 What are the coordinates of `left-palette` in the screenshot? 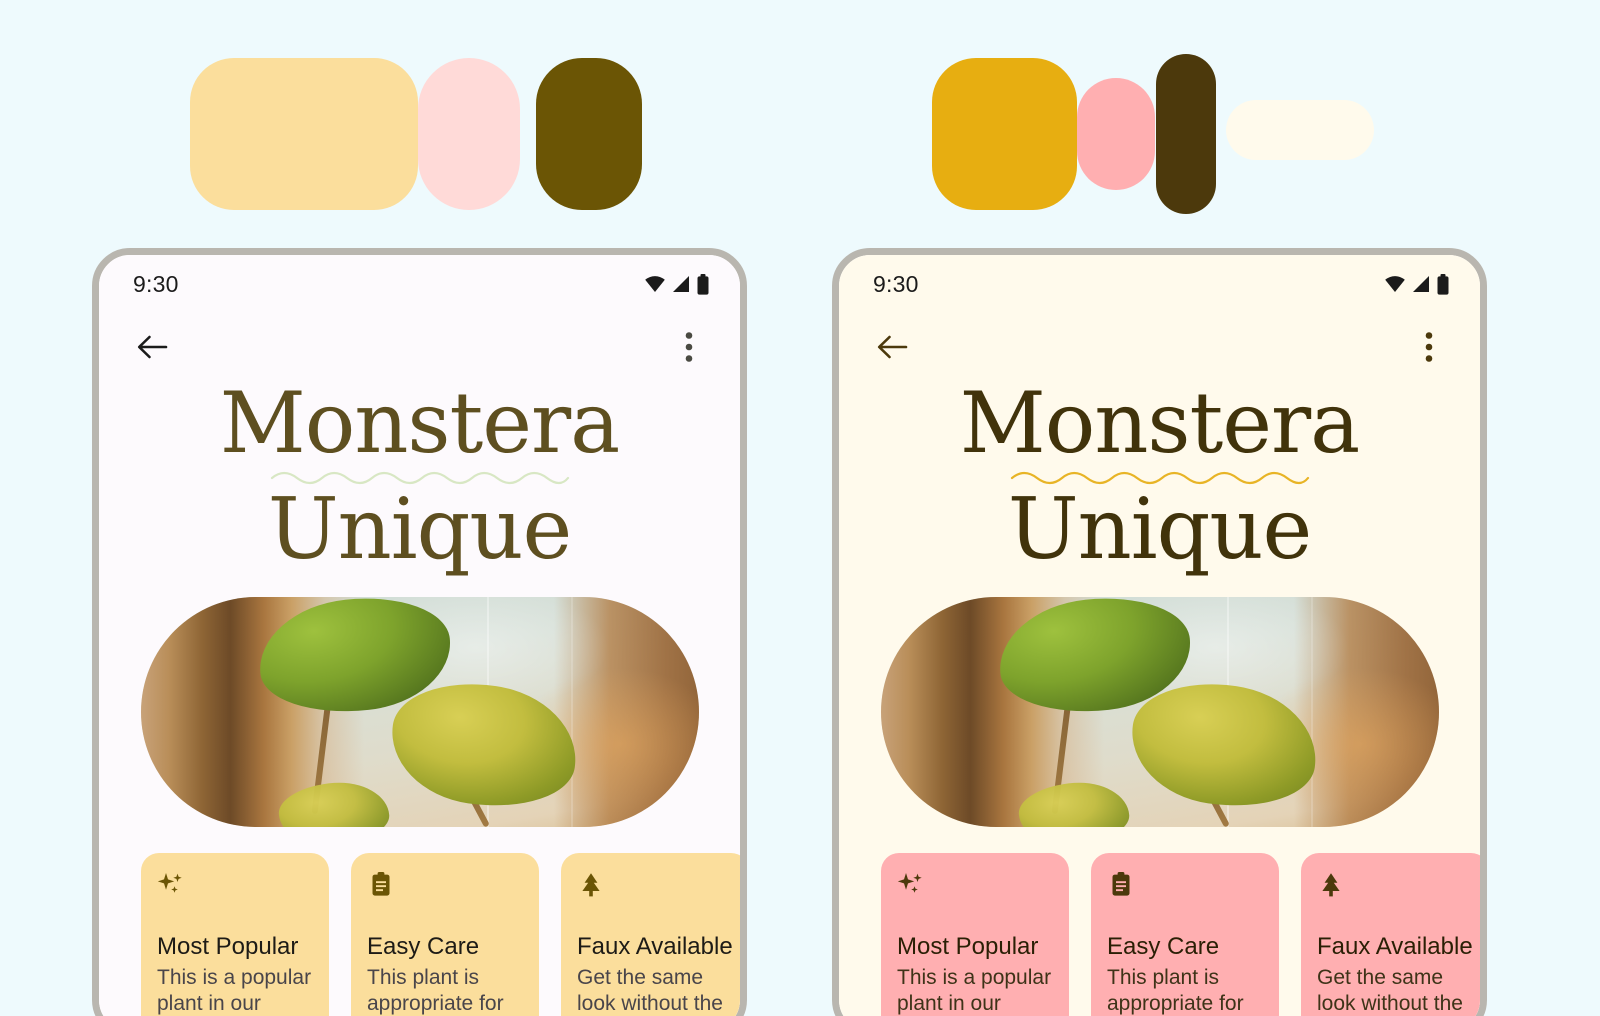 It's located at (425, 130).